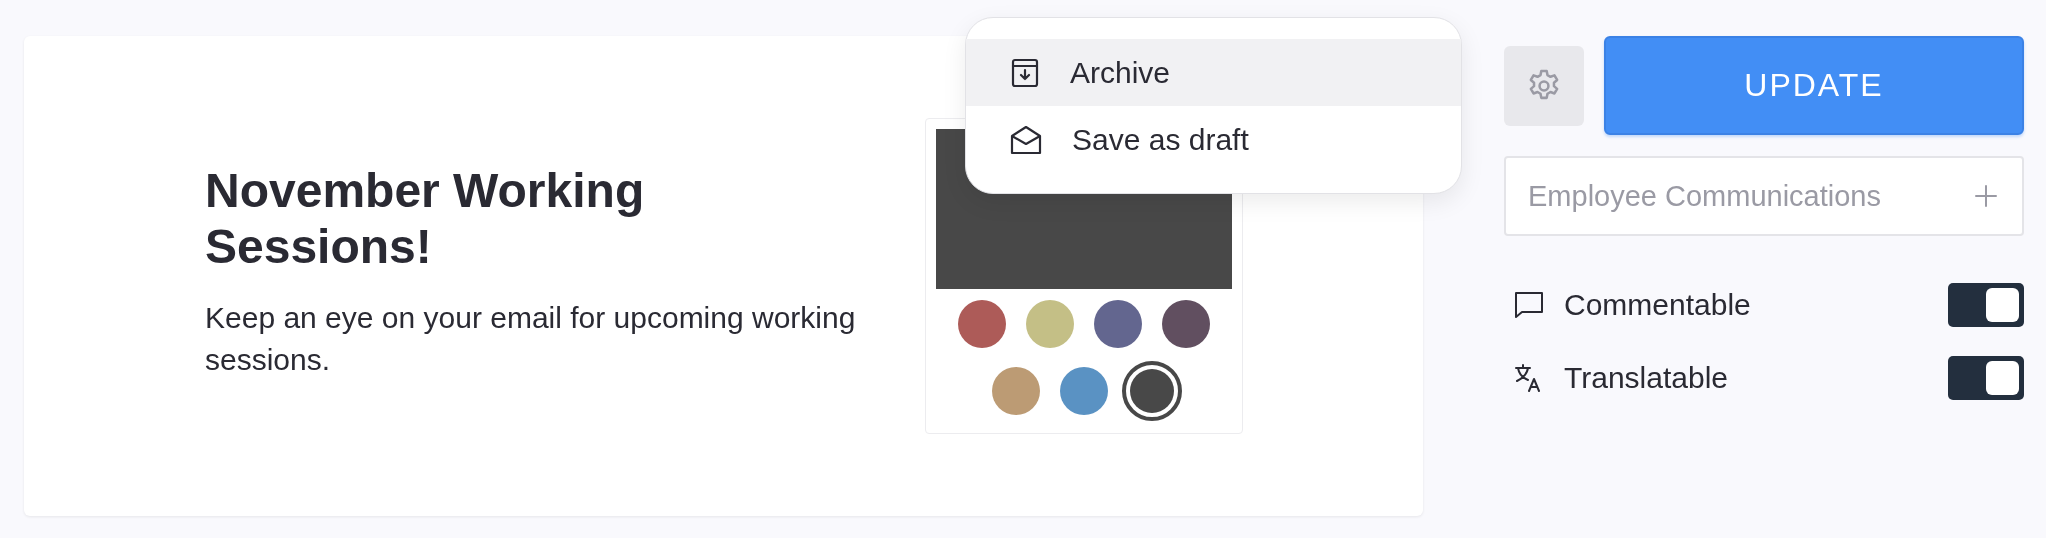 The image size is (2046, 538). What do you see at coordinates (1026, 139) in the screenshot?
I see `envelope-icon` at bounding box center [1026, 139].